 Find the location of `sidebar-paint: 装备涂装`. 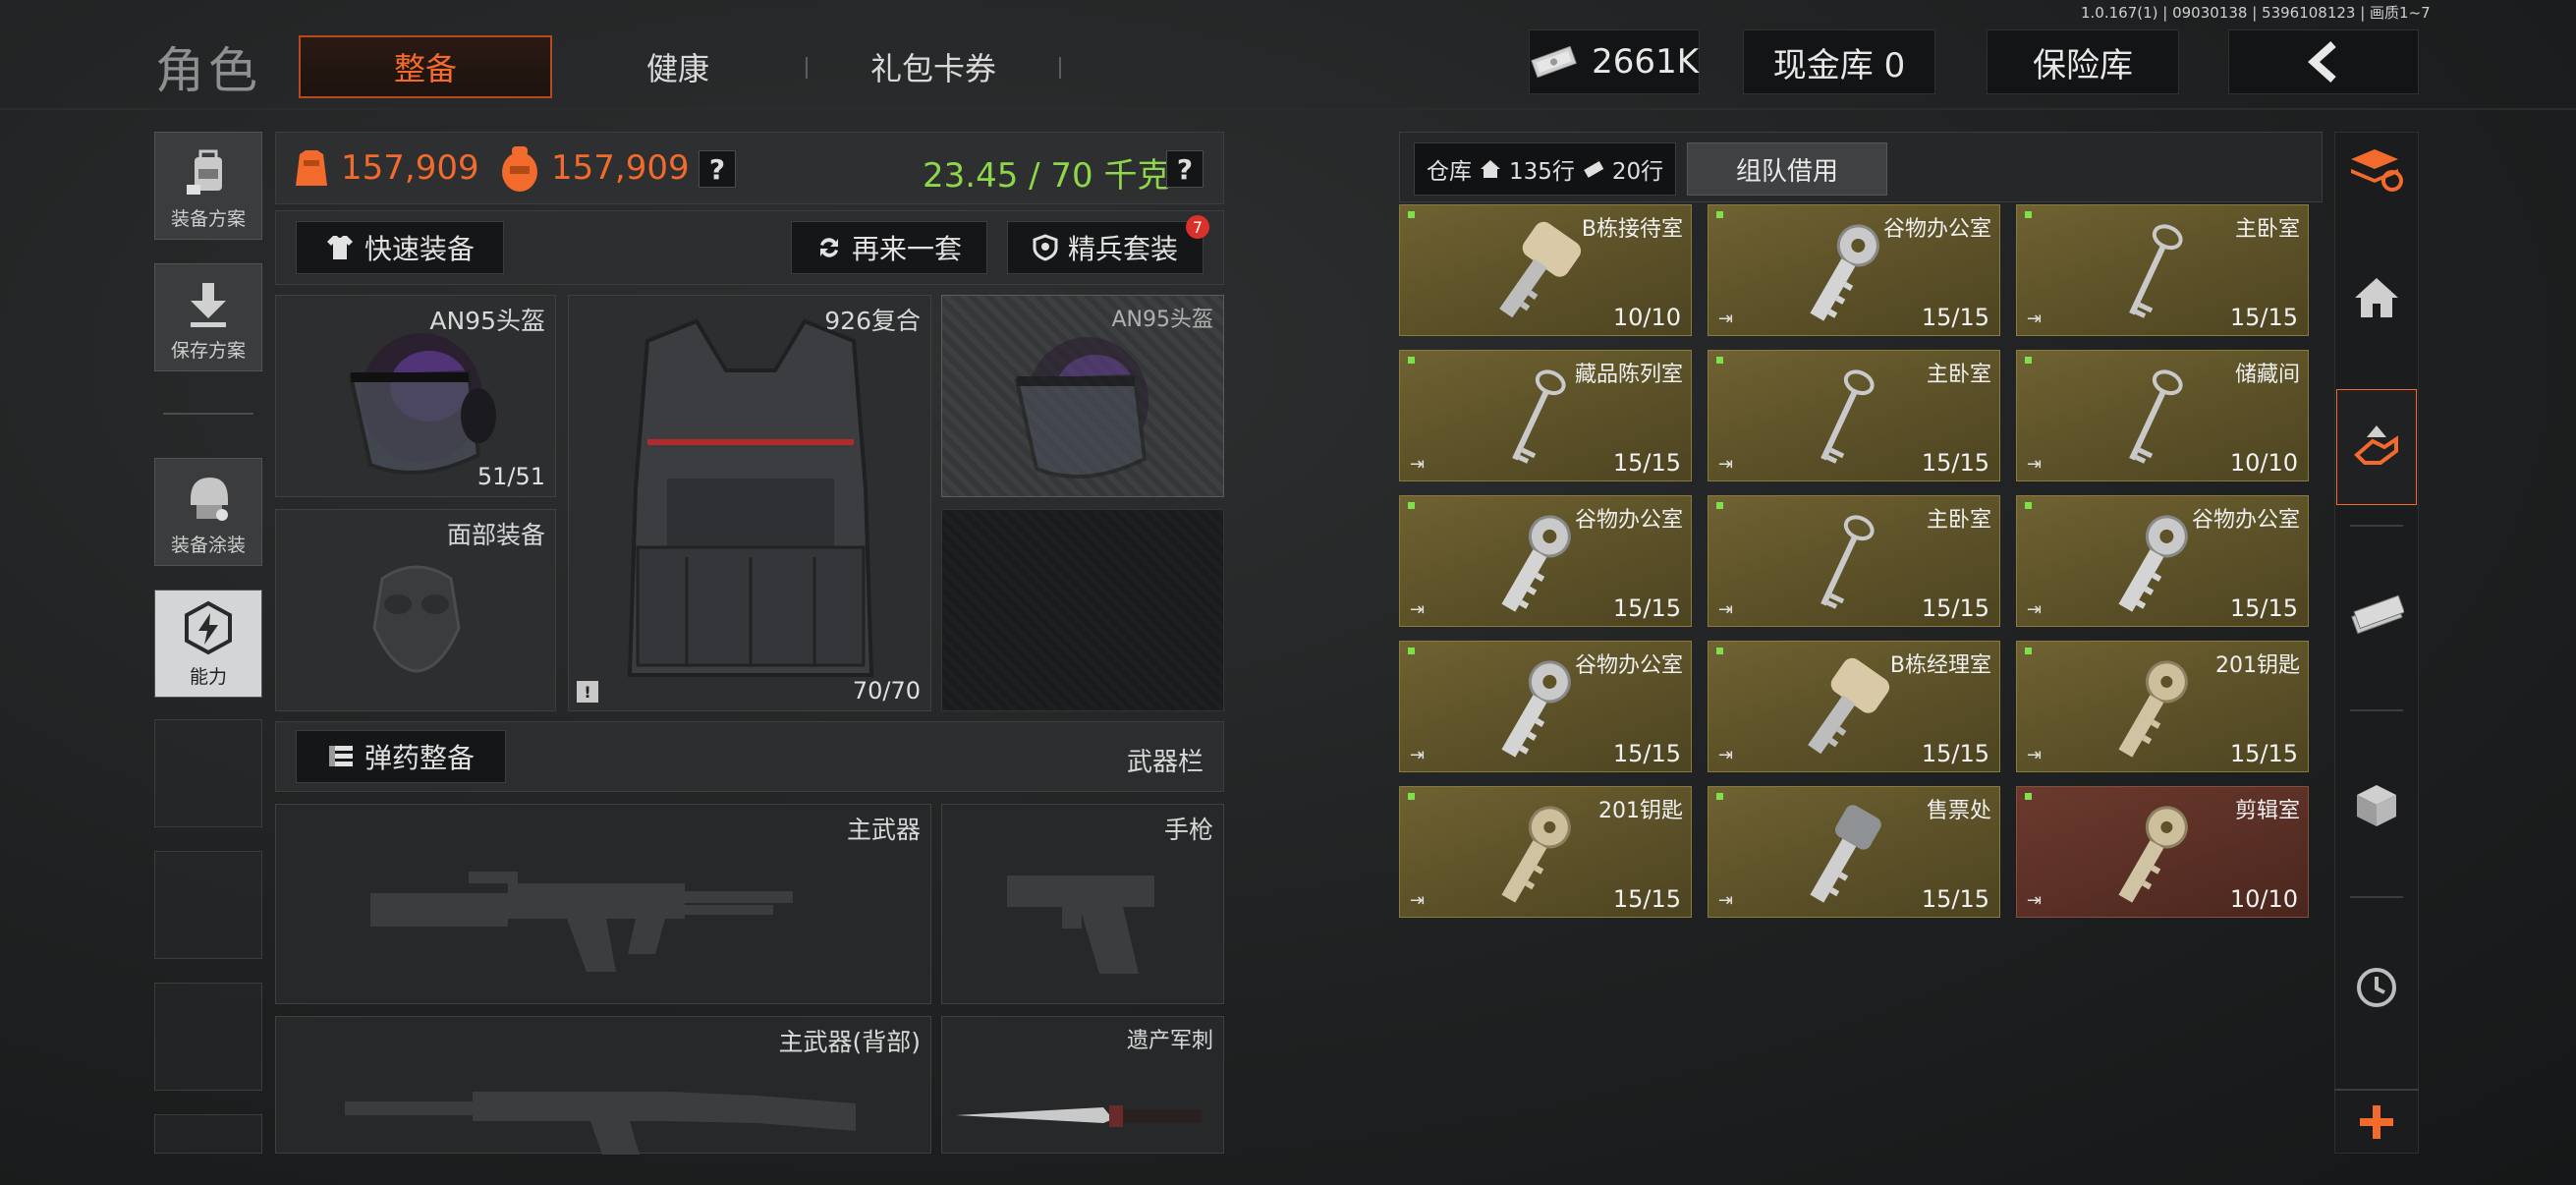

sidebar-paint: 装备涂装 is located at coordinates (208, 512).